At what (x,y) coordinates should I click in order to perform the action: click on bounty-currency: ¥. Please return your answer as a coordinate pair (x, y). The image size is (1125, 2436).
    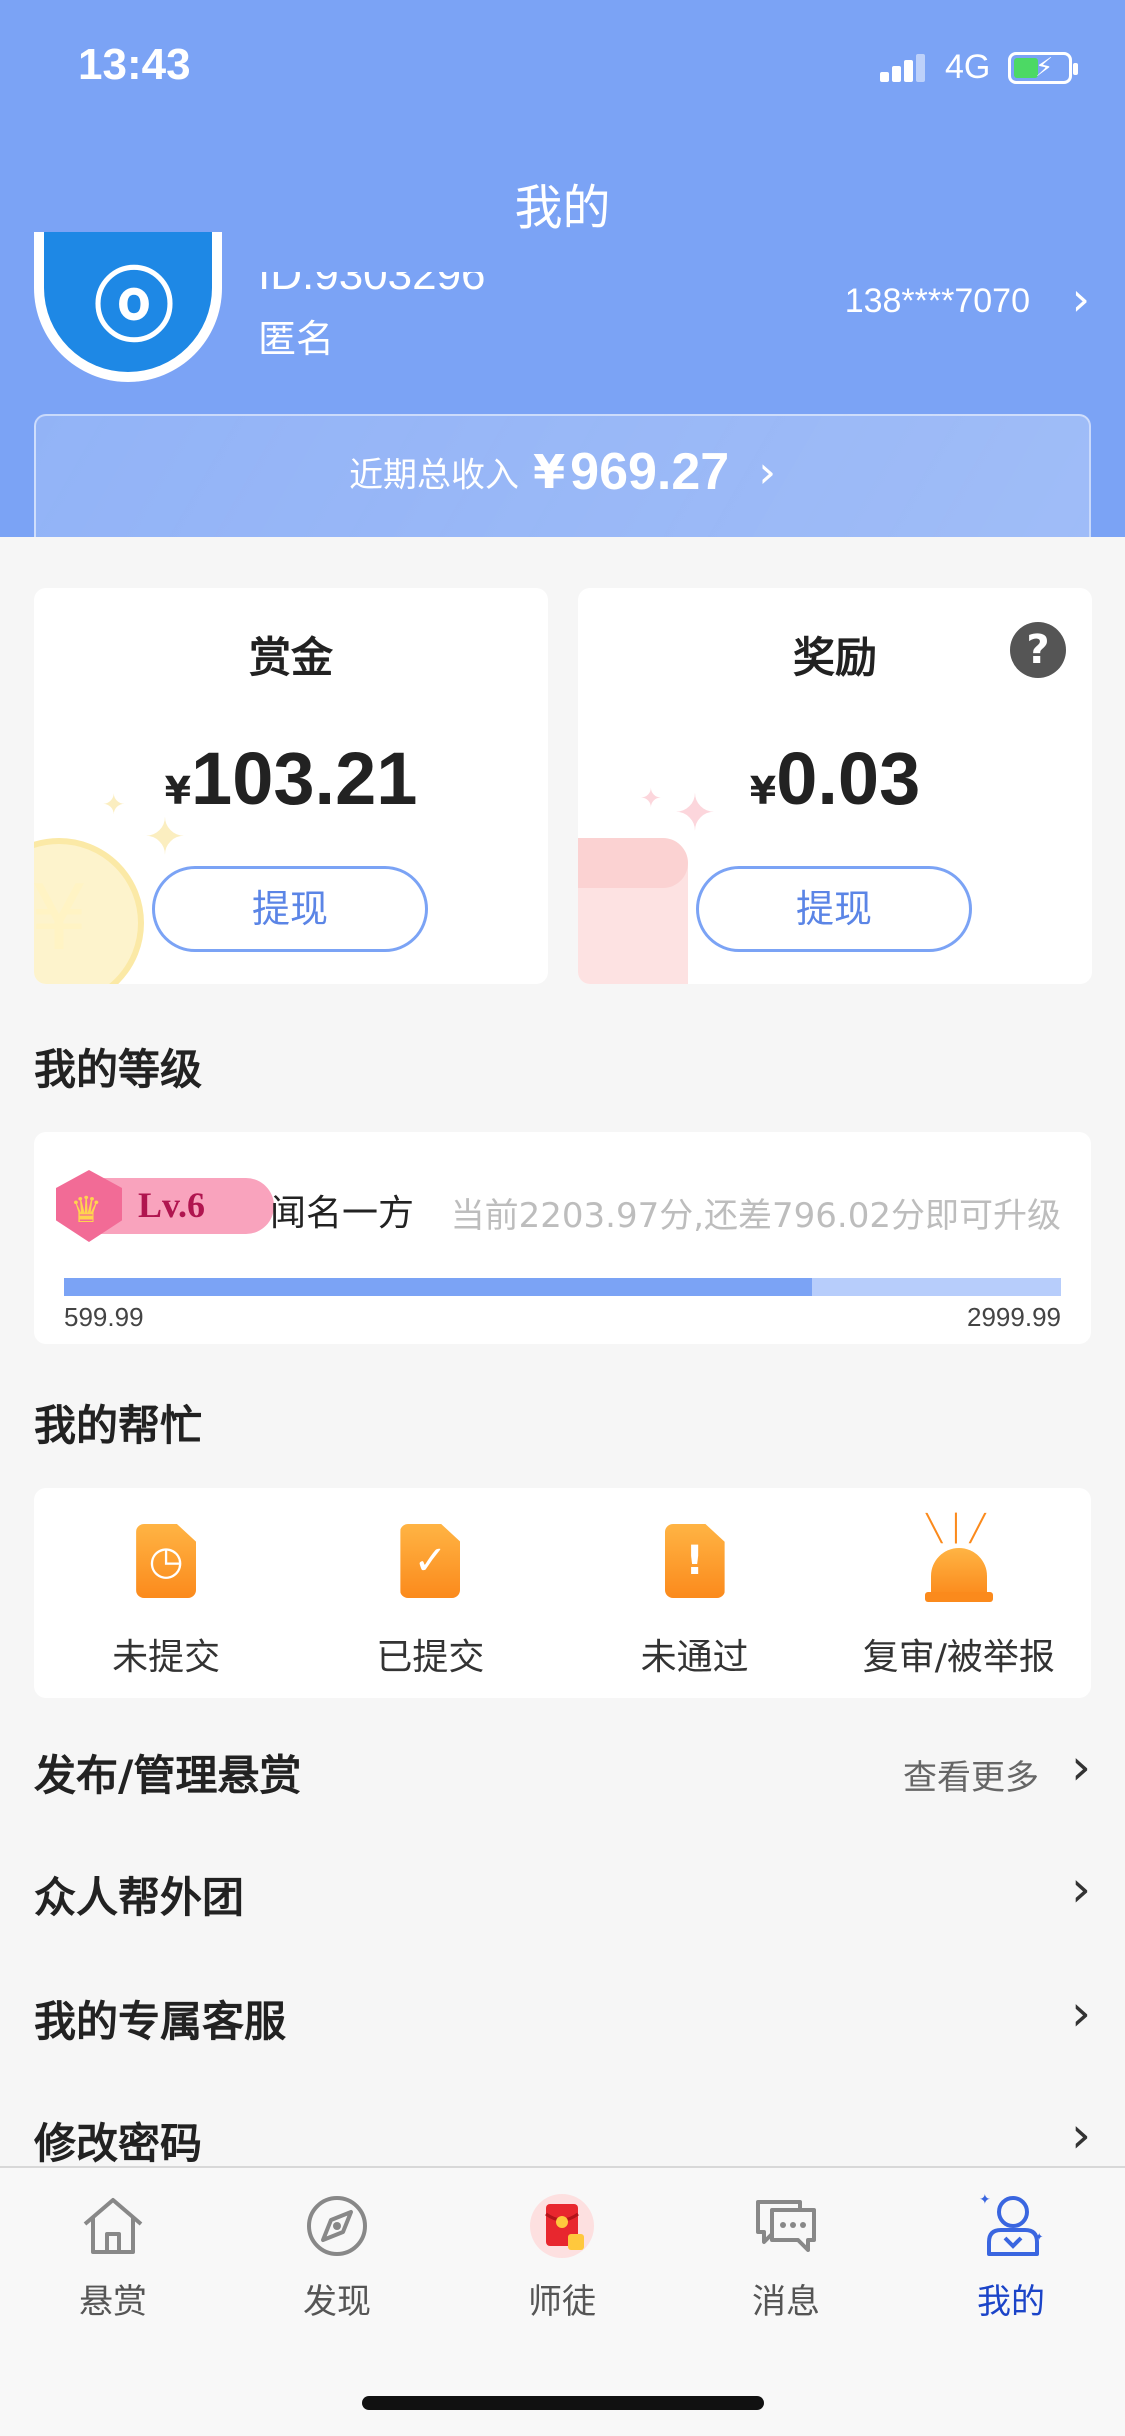
    Looking at the image, I should click on (178, 791).